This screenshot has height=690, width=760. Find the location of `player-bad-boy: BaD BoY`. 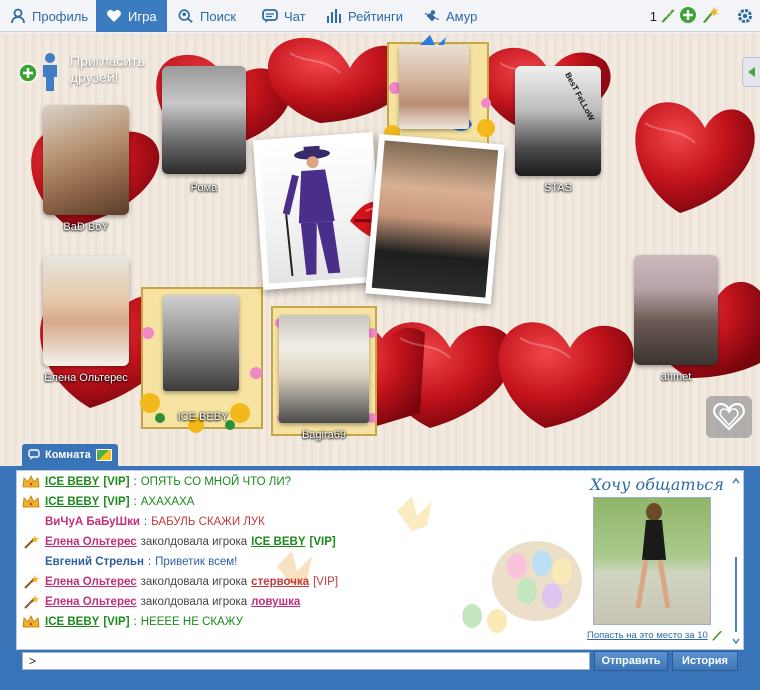

player-bad-boy: BaD BoY is located at coordinates (86, 169).